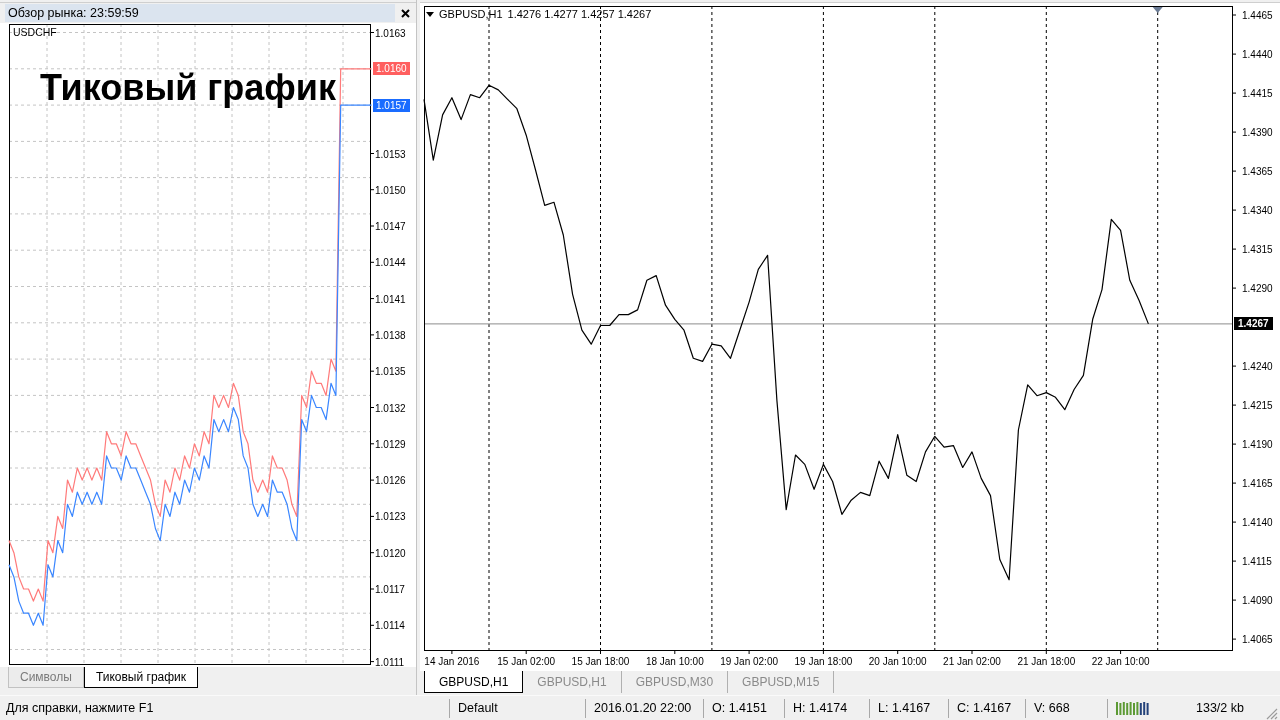 This screenshot has width=1280, height=720. Describe the element at coordinates (141, 677) in the screenshot. I see `panel-tab: Тиковый график` at that location.